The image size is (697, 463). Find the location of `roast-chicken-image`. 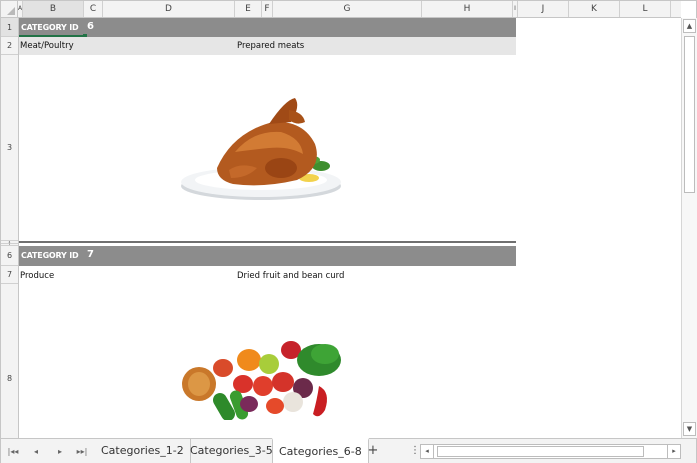

roast-chicken-image is located at coordinates (261, 148).